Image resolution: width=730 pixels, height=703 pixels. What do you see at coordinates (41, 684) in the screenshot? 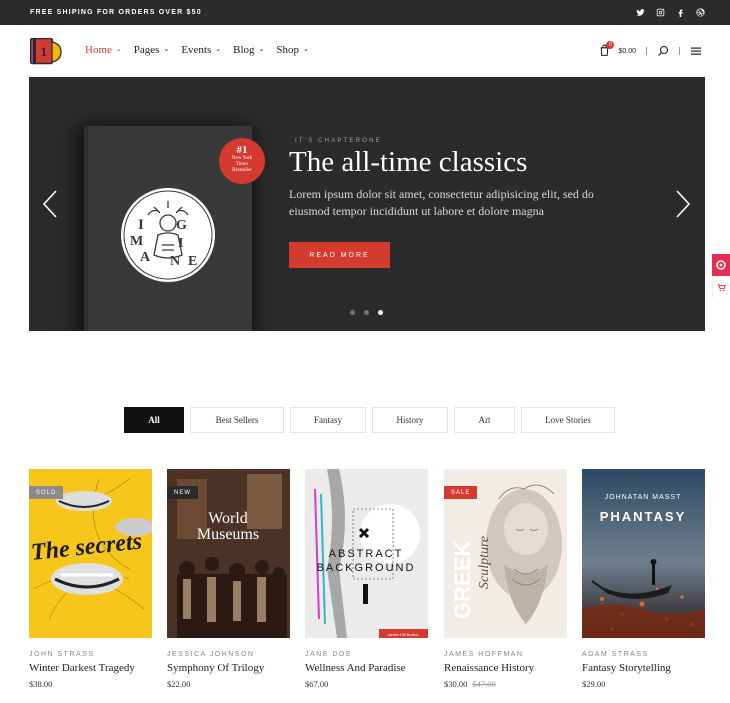
I see `current-price: $38.00` at bounding box center [41, 684].